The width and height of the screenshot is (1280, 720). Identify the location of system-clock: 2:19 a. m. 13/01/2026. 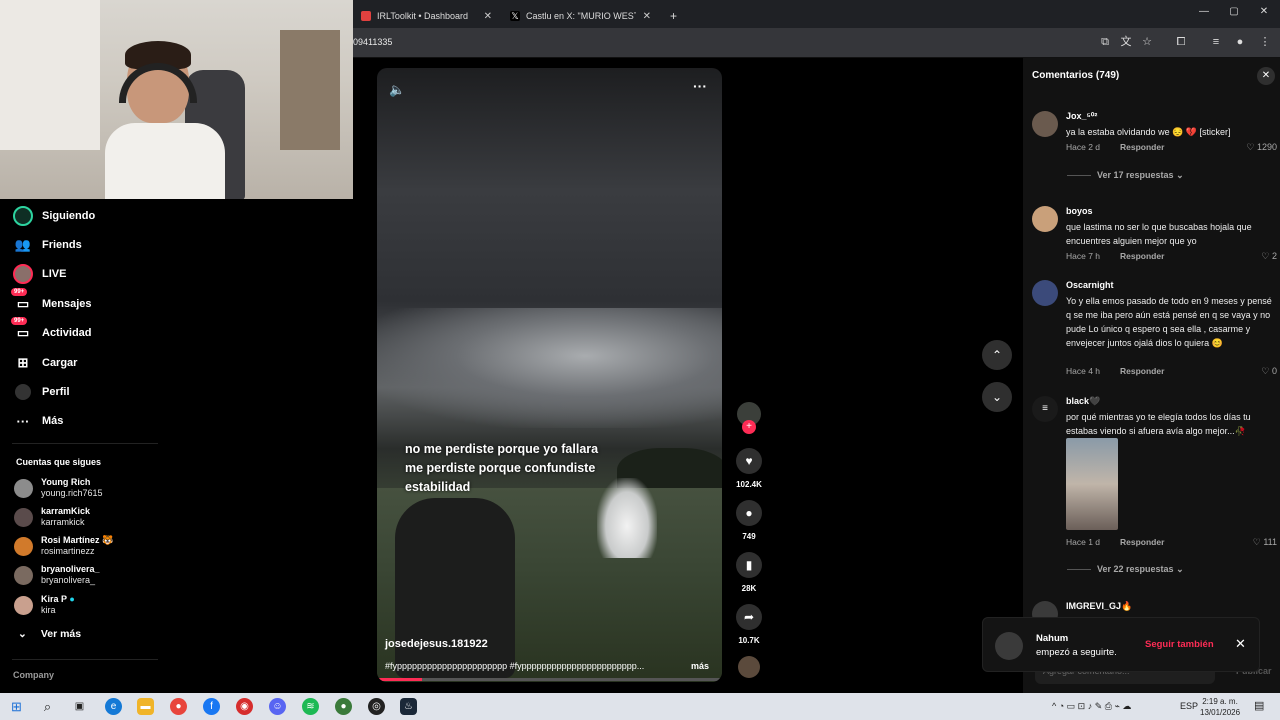
(1220, 707).